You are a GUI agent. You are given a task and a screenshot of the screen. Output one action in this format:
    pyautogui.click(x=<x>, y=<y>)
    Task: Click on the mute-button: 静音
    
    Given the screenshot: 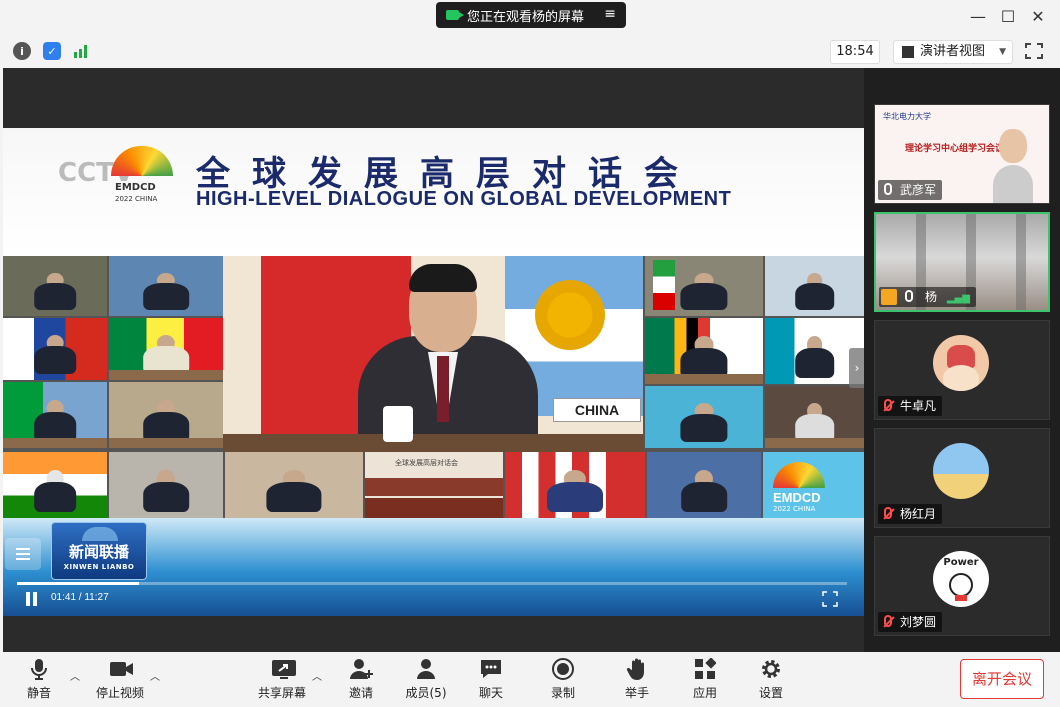 What is the action you would take?
    pyautogui.click(x=39, y=680)
    